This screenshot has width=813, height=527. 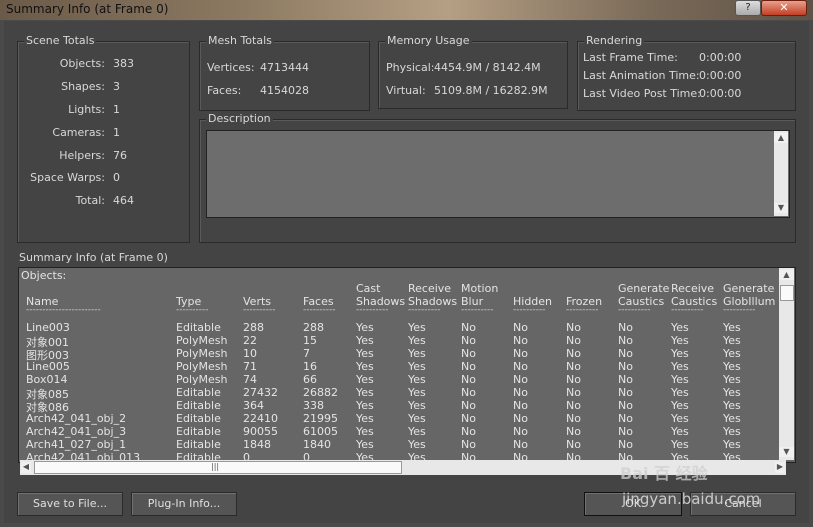 I want to click on help-button: ?, so click(x=748, y=8).